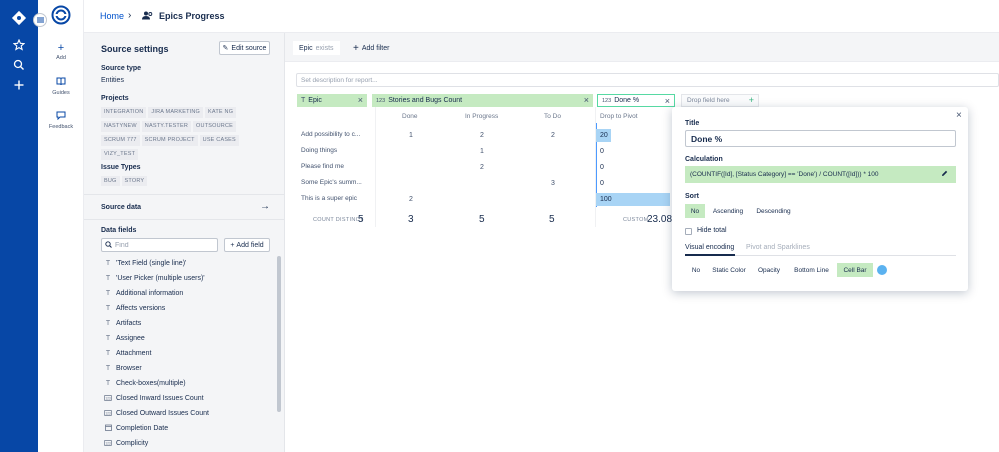  Describe the element at coordinates (61, 93) in the screenshot. I see `nav-guides-label: Guides` at that location.